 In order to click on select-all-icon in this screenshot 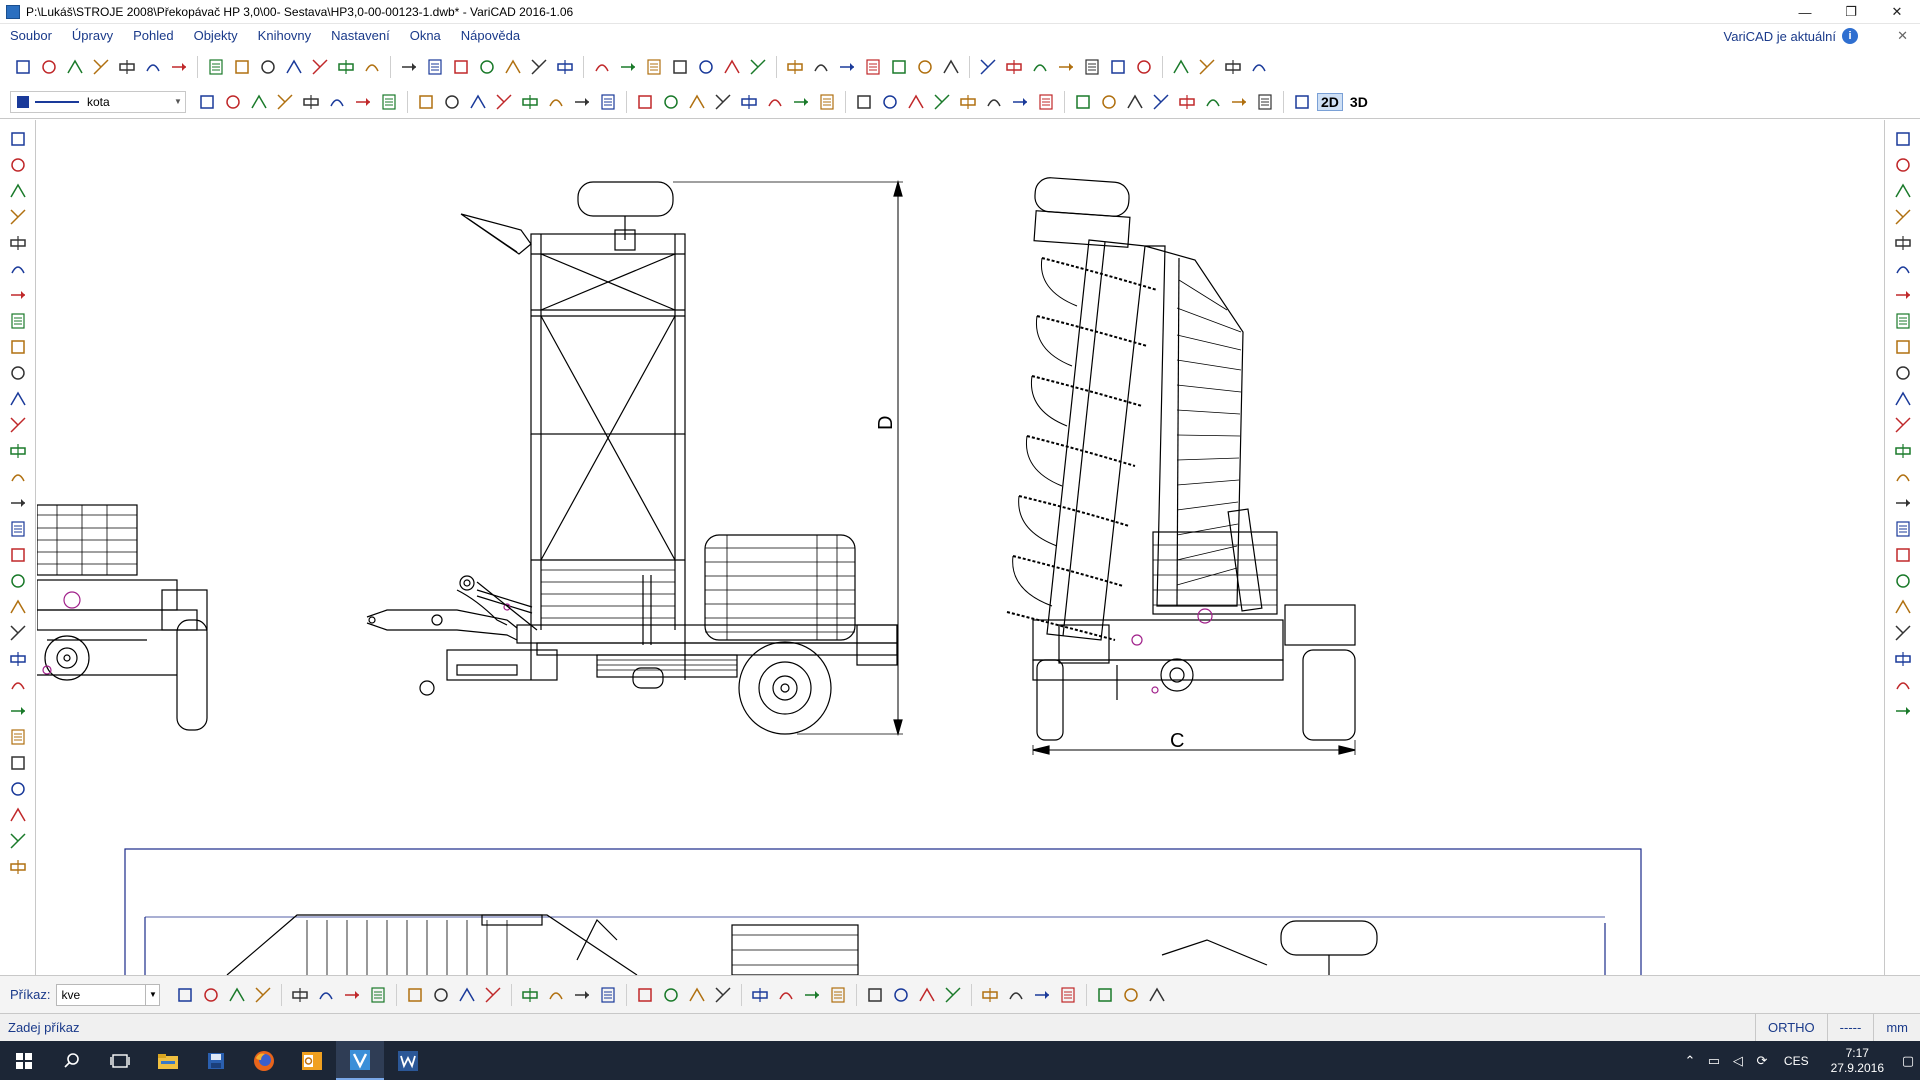, I will do `click(259, 102)`.